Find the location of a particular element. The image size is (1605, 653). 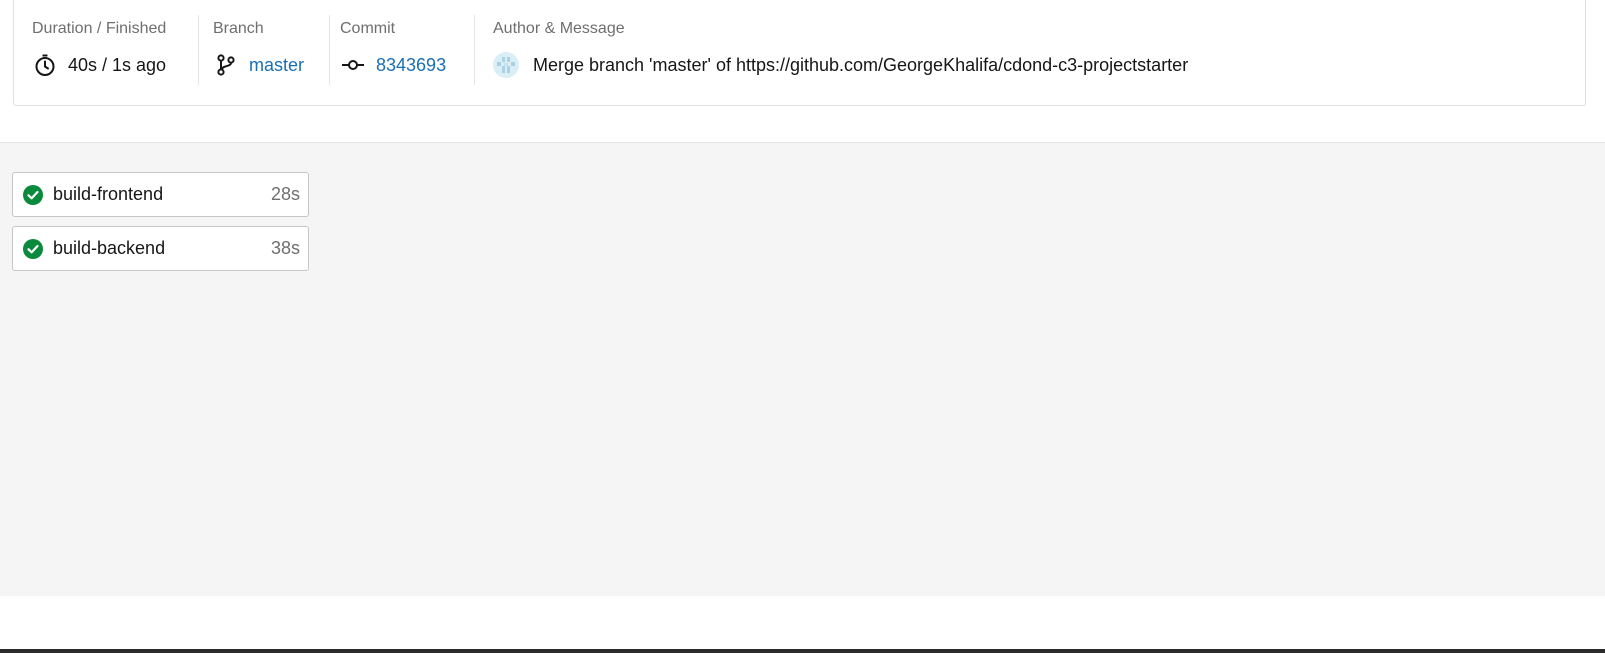

branch-column: Branch master is located at coordinates (268, 51).